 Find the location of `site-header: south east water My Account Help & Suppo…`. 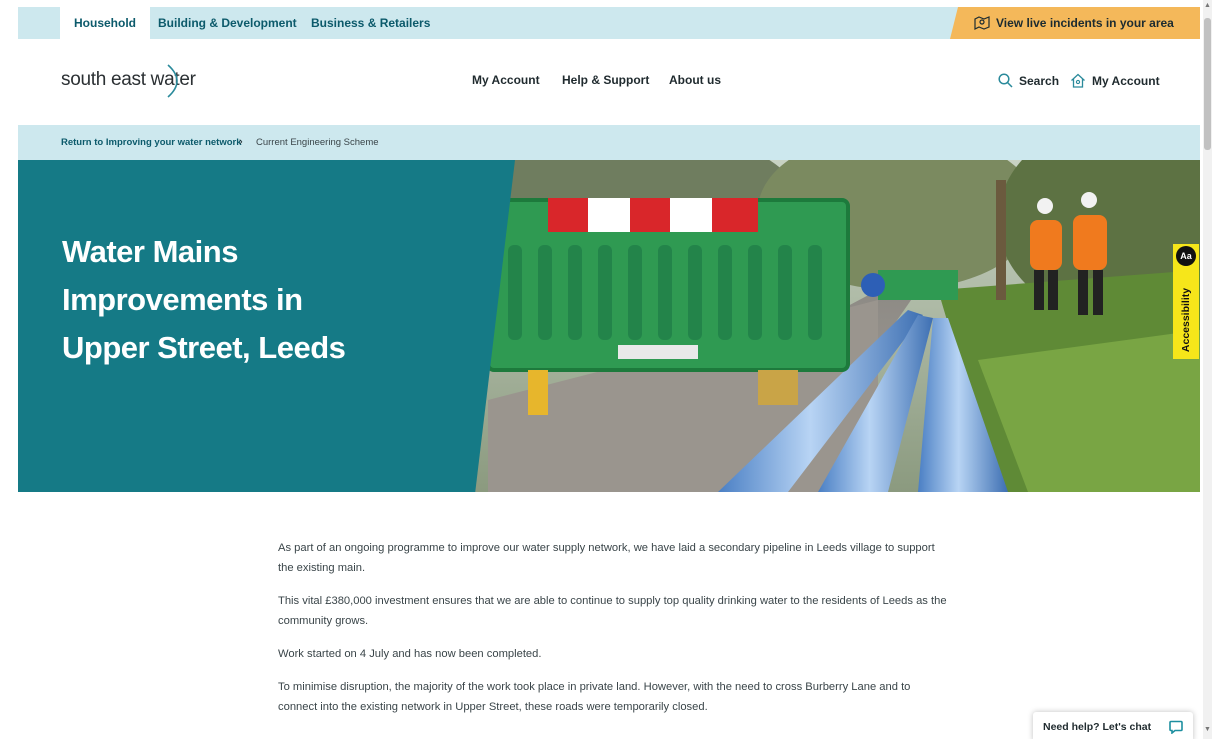

site-header: south east water My Account Help & Suppo… is located at coordinates (609, 82).